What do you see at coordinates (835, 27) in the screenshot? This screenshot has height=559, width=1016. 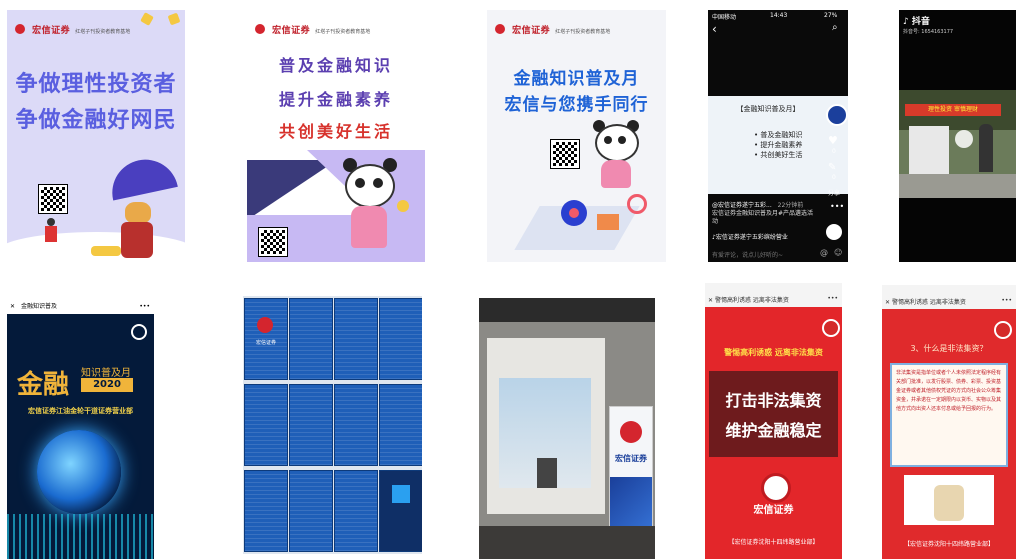 I see `search-icon: ⌕` at bounding box center [835, 27].